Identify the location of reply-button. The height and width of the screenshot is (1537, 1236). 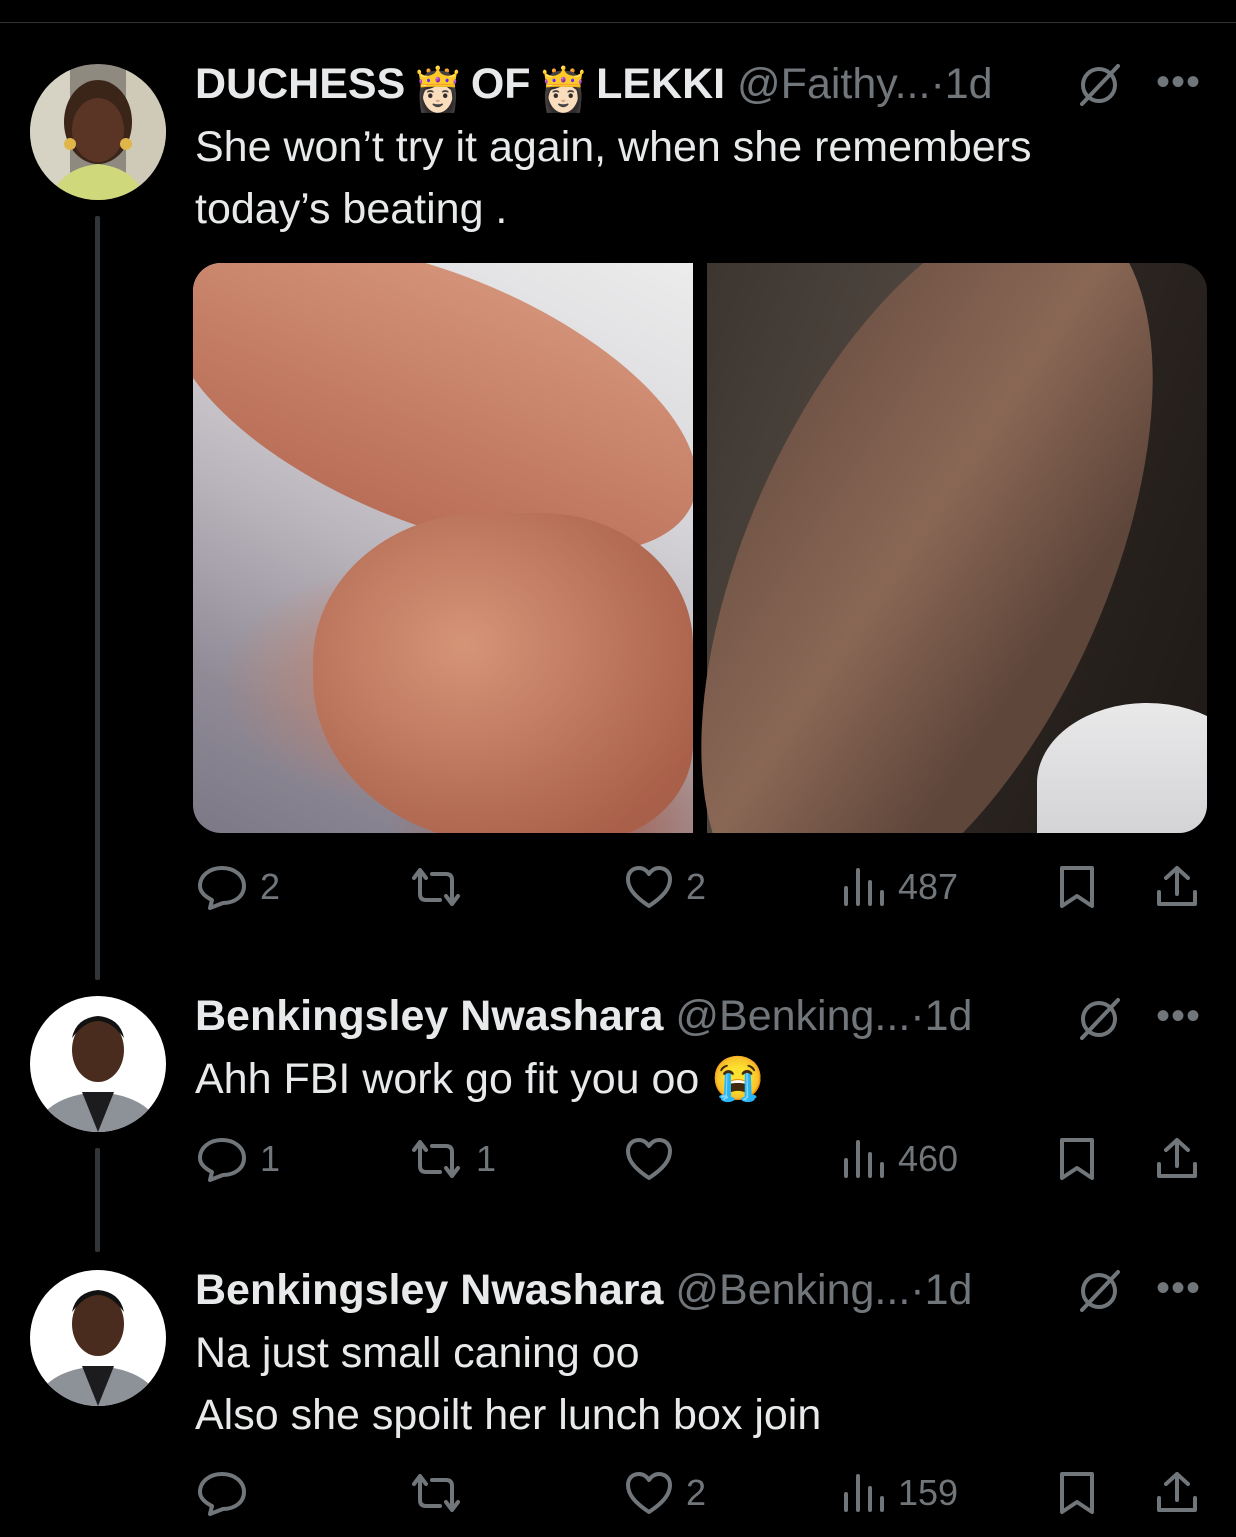
(228, 1493).